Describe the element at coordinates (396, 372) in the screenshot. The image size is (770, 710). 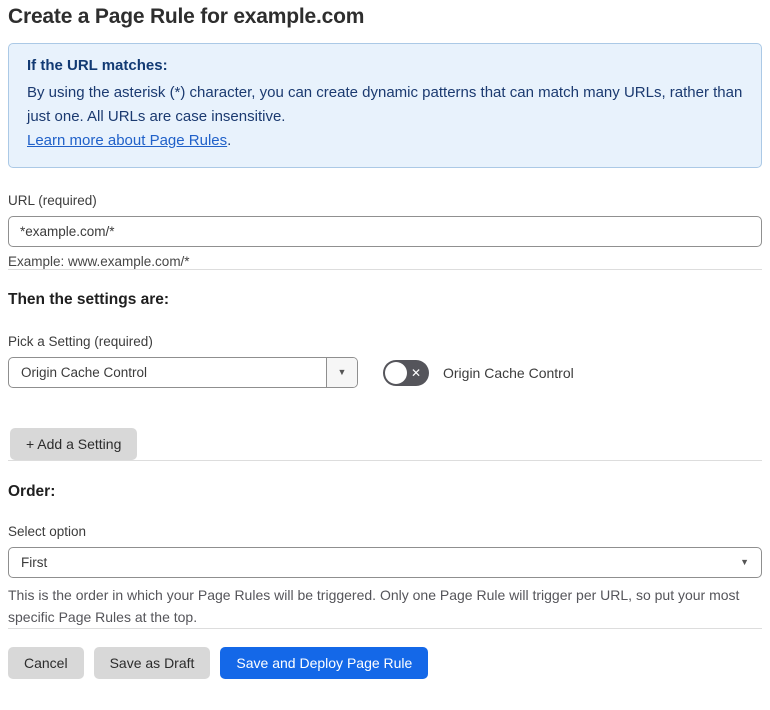
I see `toggle-knob` at that location.